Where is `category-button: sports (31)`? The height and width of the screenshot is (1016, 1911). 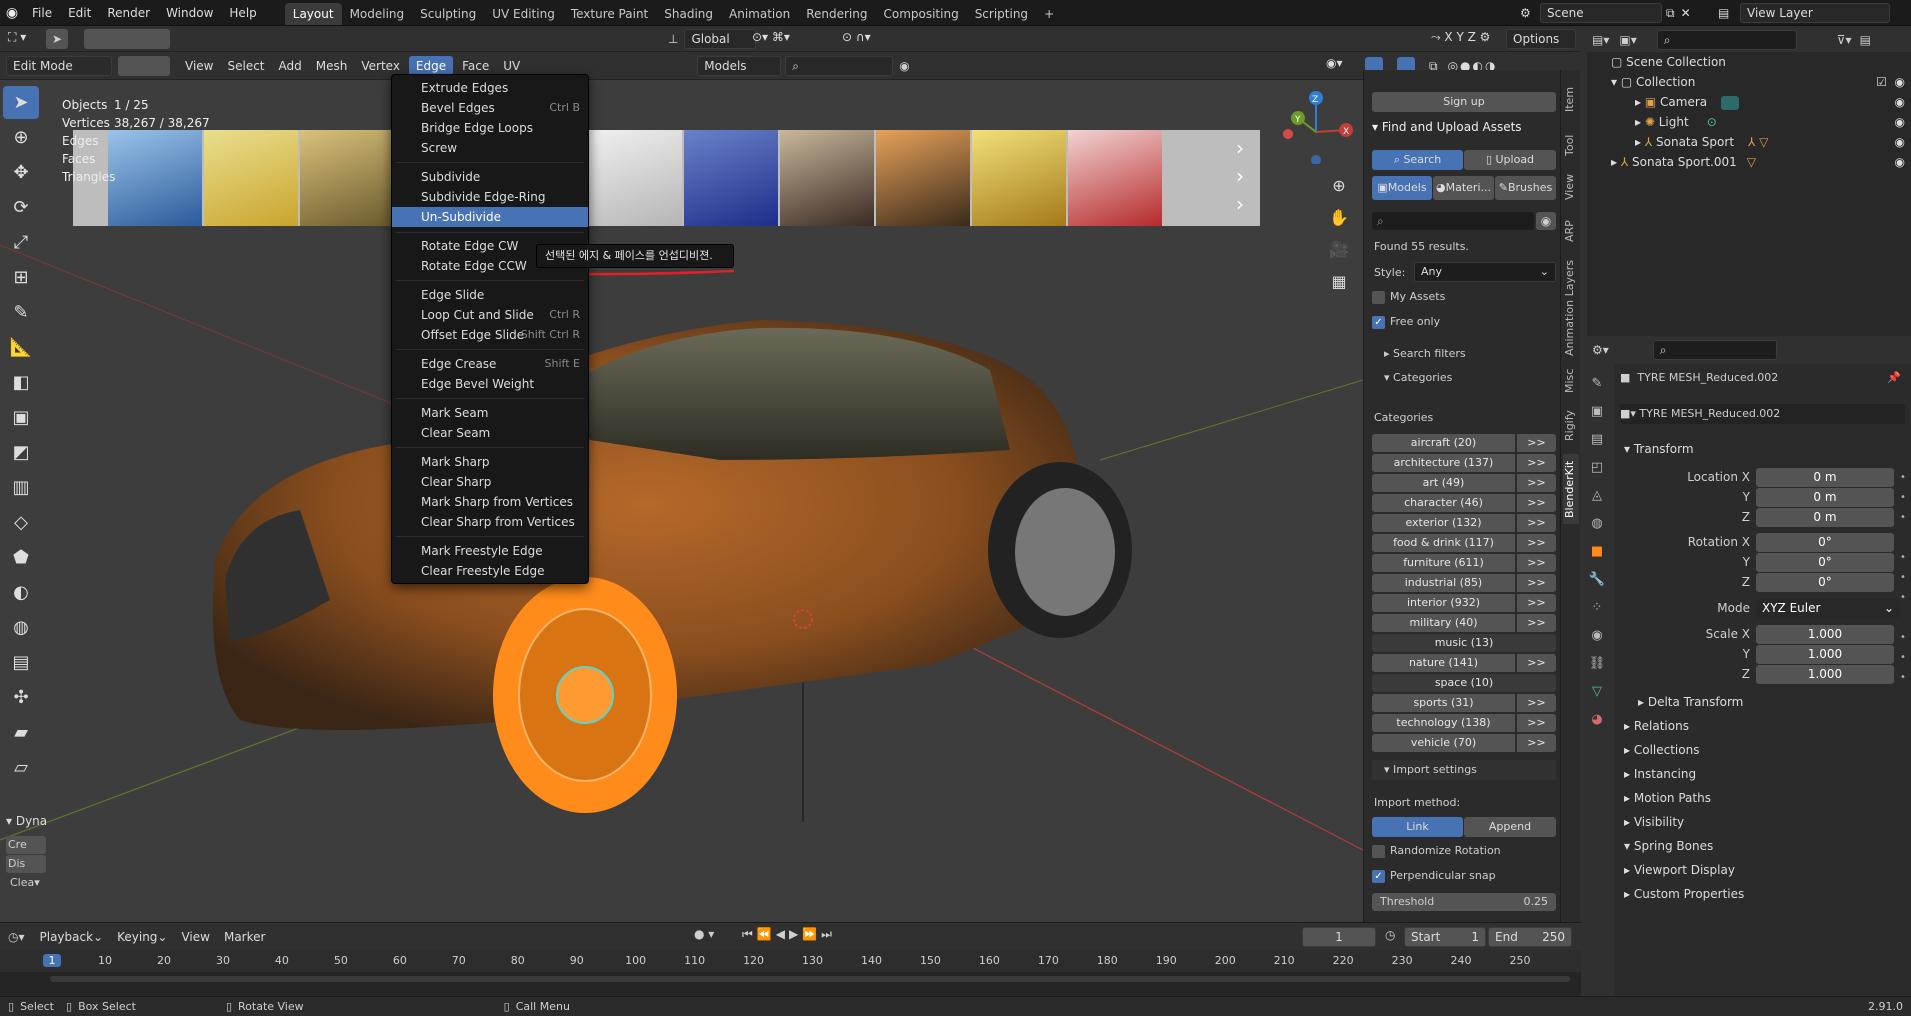
category-button: sports (31) is located at coordinates (1443, 703).